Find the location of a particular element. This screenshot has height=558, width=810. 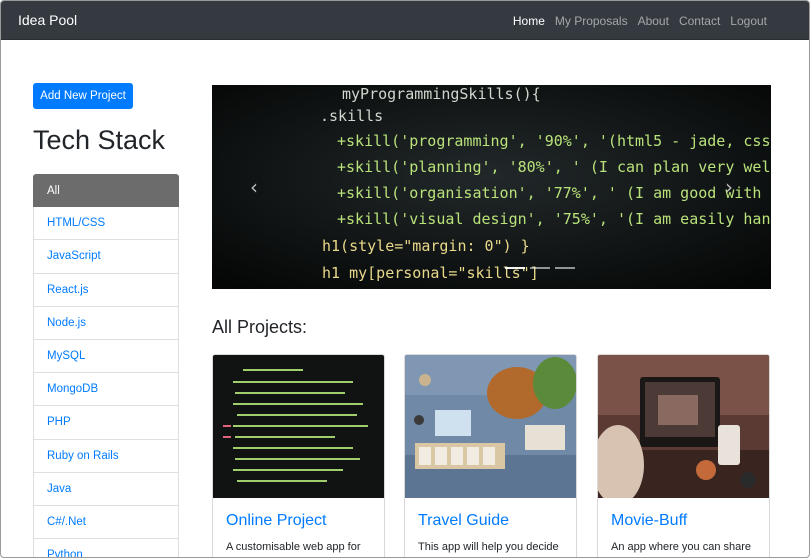

tech-item-javascript: JavaScript is located at coordinates (106, 257).